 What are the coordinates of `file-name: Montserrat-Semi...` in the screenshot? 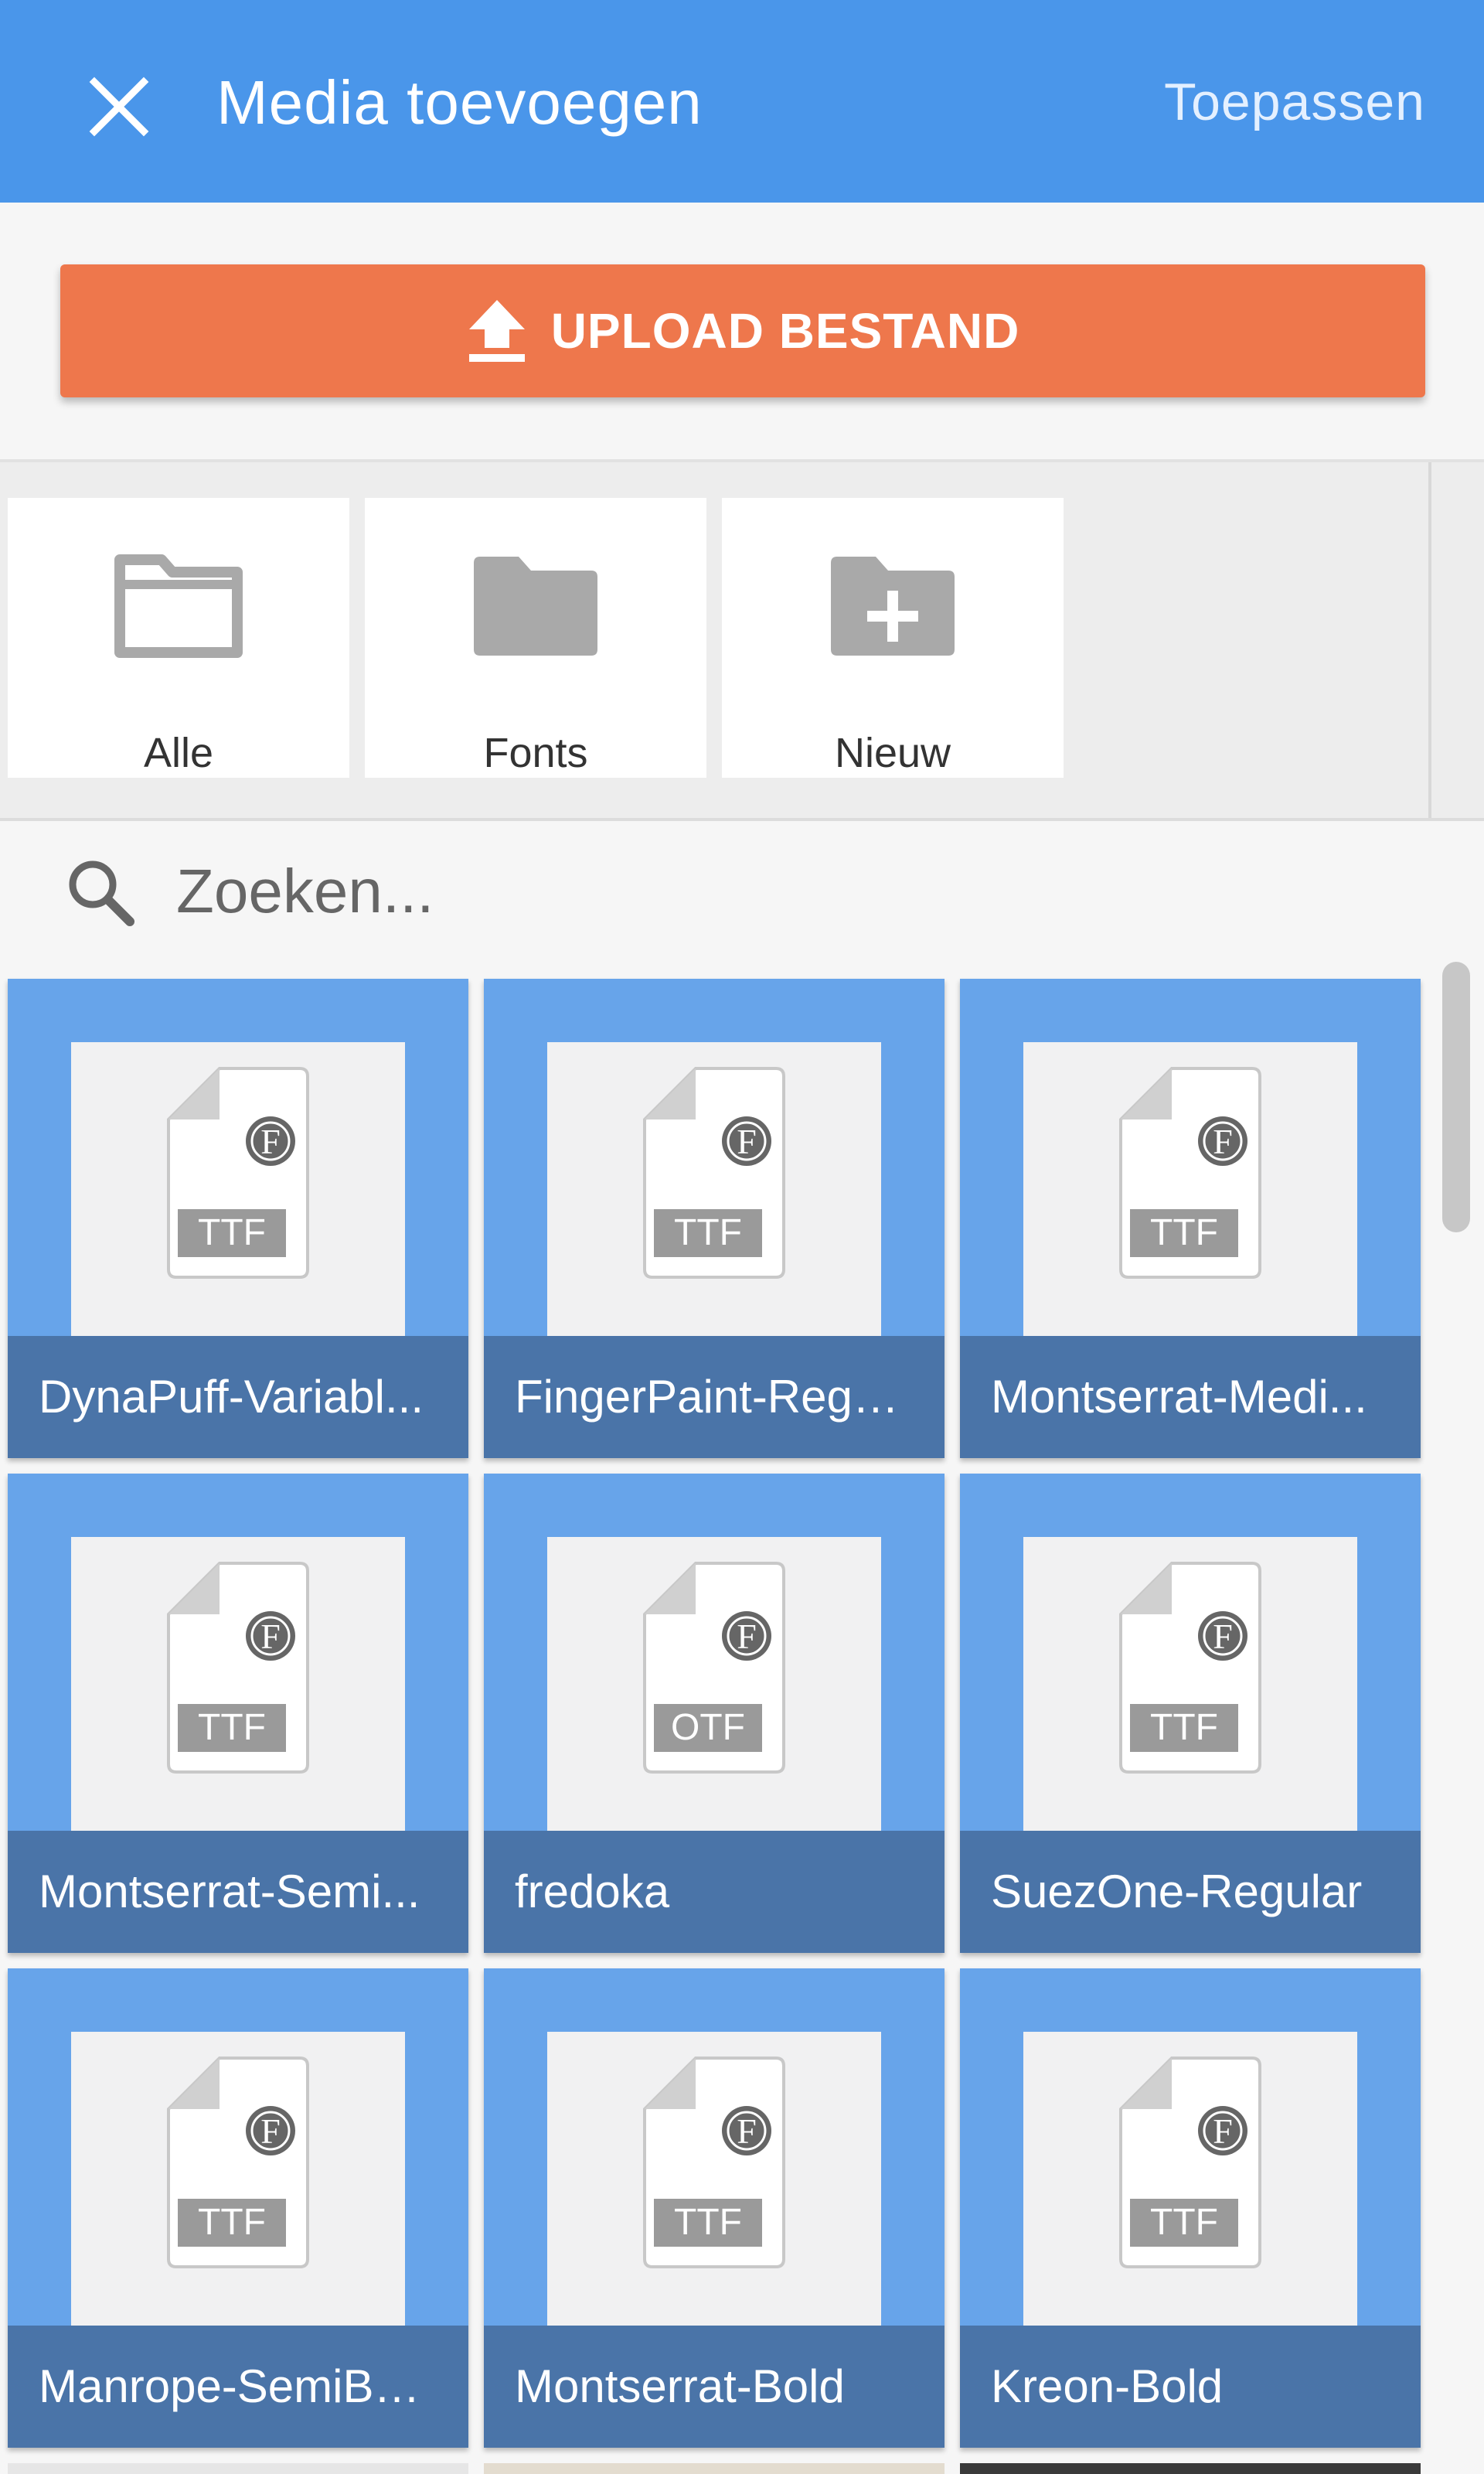 It's located at (238, 1892).